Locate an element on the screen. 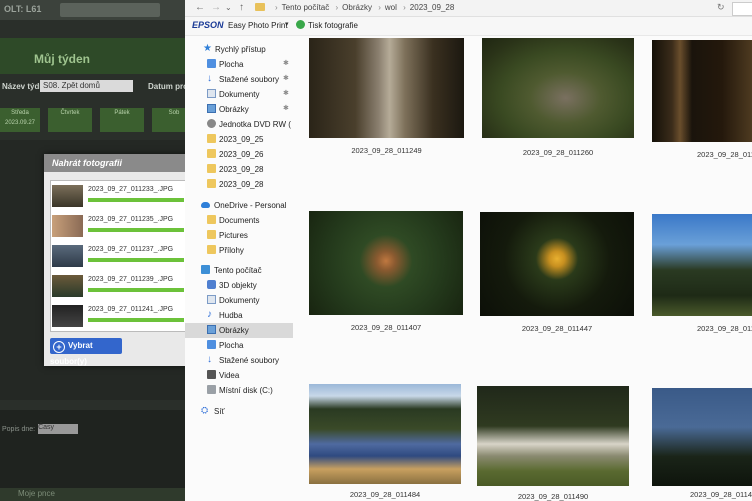 This screenshot has height=501, width=752. nav-quick-access: ★ Rychlý přístup is located at coordinates (239, 49).